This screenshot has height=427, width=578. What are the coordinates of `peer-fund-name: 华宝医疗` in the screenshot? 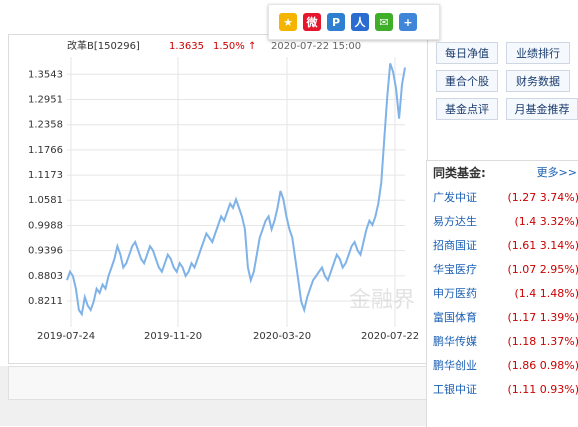 It's located at (455, 269).